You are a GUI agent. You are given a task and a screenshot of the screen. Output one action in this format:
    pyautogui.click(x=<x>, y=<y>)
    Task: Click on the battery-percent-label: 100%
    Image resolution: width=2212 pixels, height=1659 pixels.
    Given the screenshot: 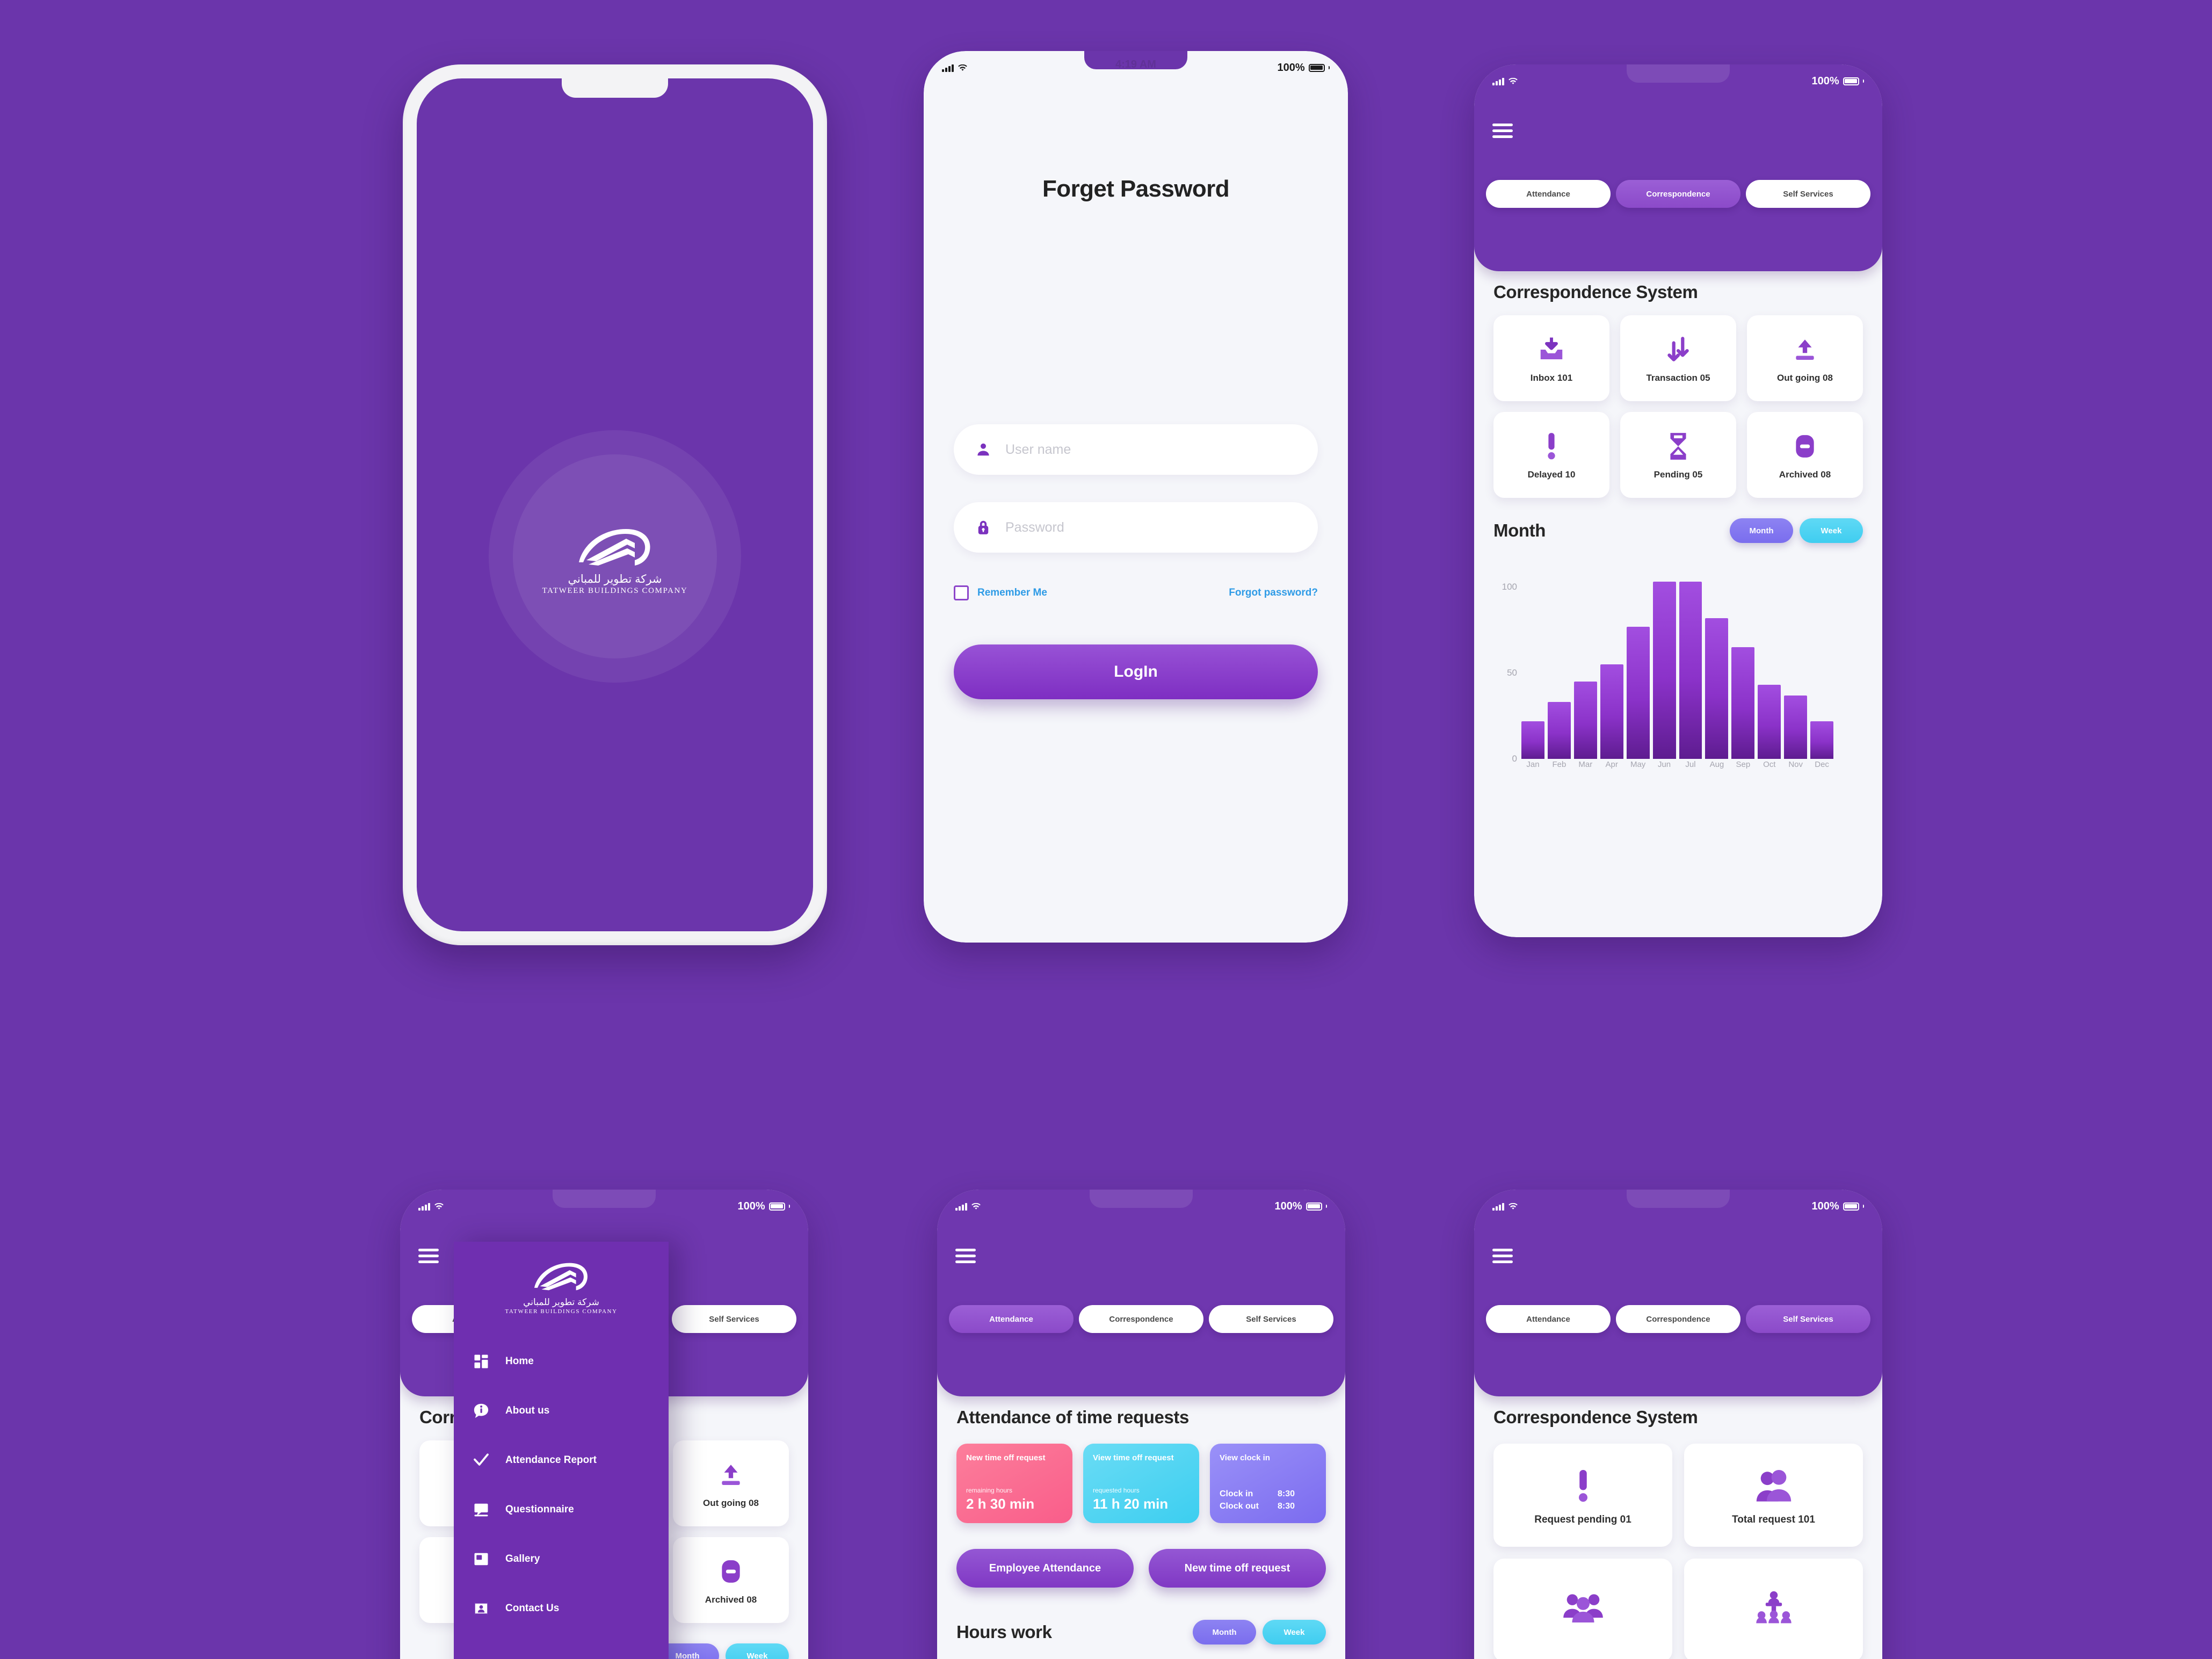 What is the action you would take?
    pyautogui.click(x=1825, y=1206)
    